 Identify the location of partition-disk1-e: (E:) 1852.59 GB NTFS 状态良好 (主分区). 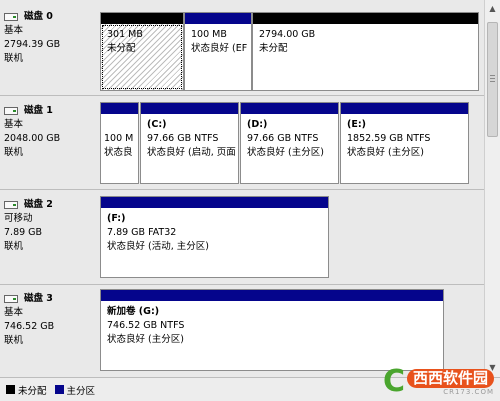
(404, 143).